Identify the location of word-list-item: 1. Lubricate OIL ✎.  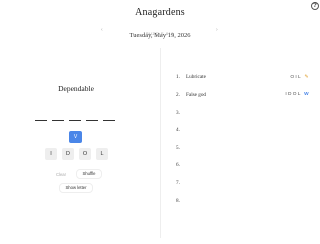
(244, 78).